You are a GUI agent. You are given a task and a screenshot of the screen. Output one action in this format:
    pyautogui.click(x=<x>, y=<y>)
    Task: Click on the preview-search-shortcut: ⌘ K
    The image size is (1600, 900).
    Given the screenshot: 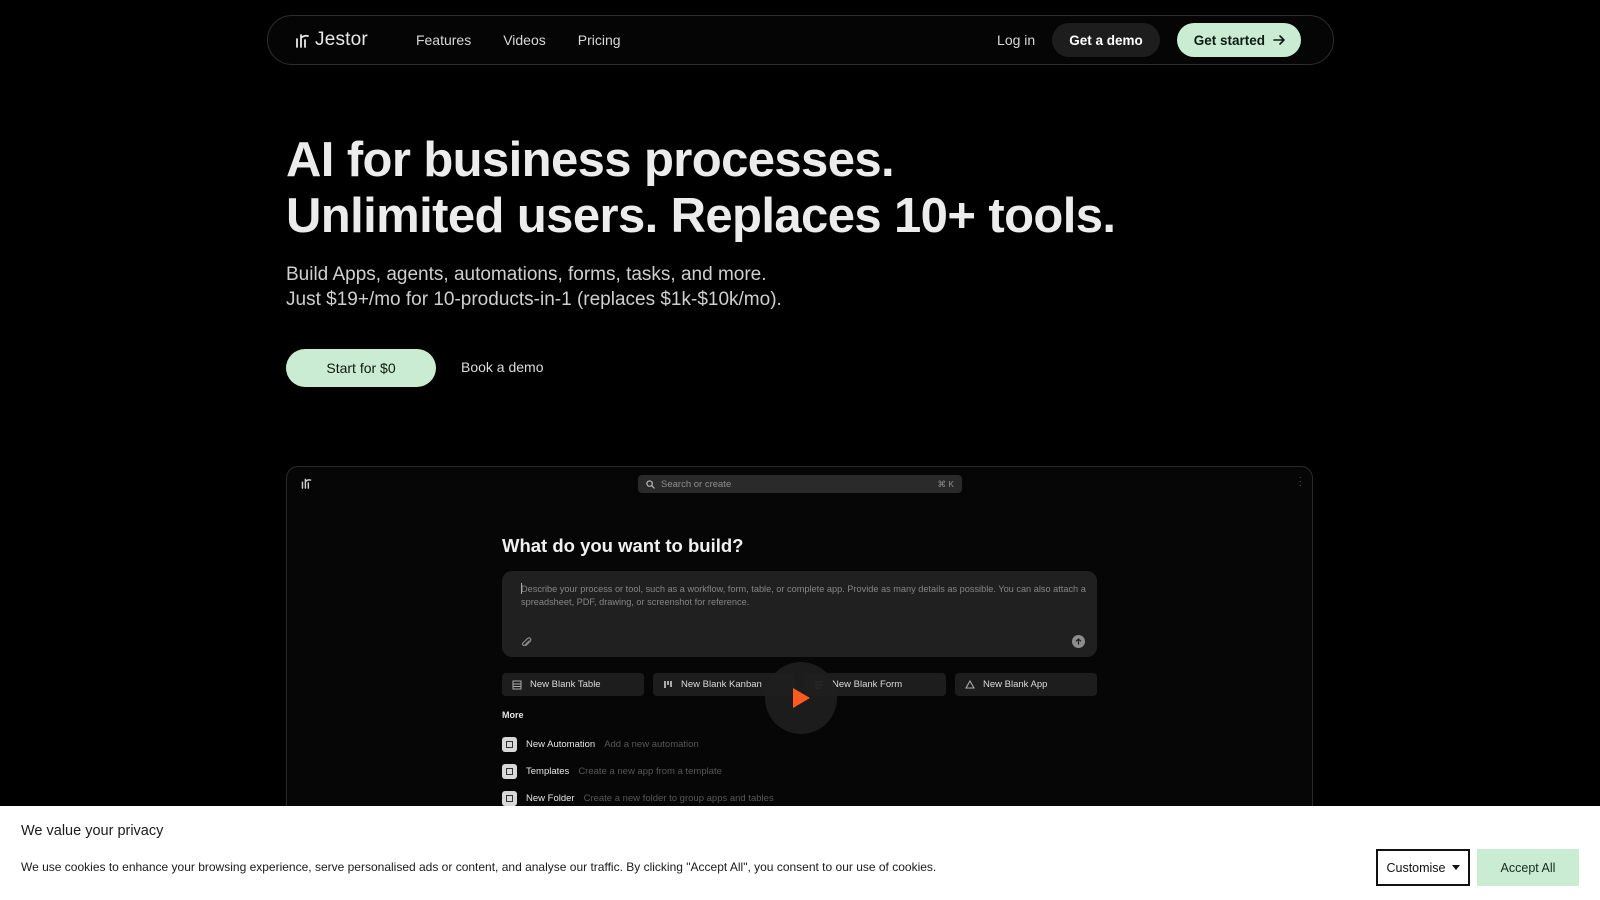 What is the action you would take?
    pyautogui.click(x=945, y=483)
    